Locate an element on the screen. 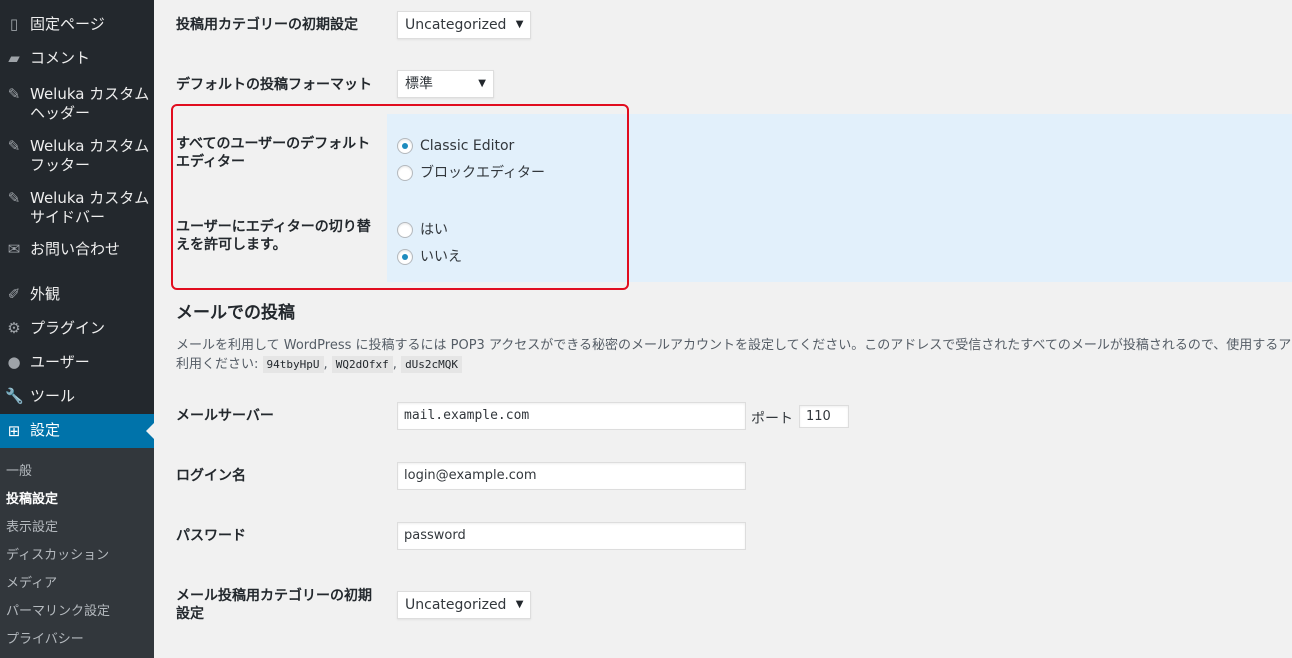  default-format-label: デフォルトの投稿フォーマット is located at coordinates (274, 85).